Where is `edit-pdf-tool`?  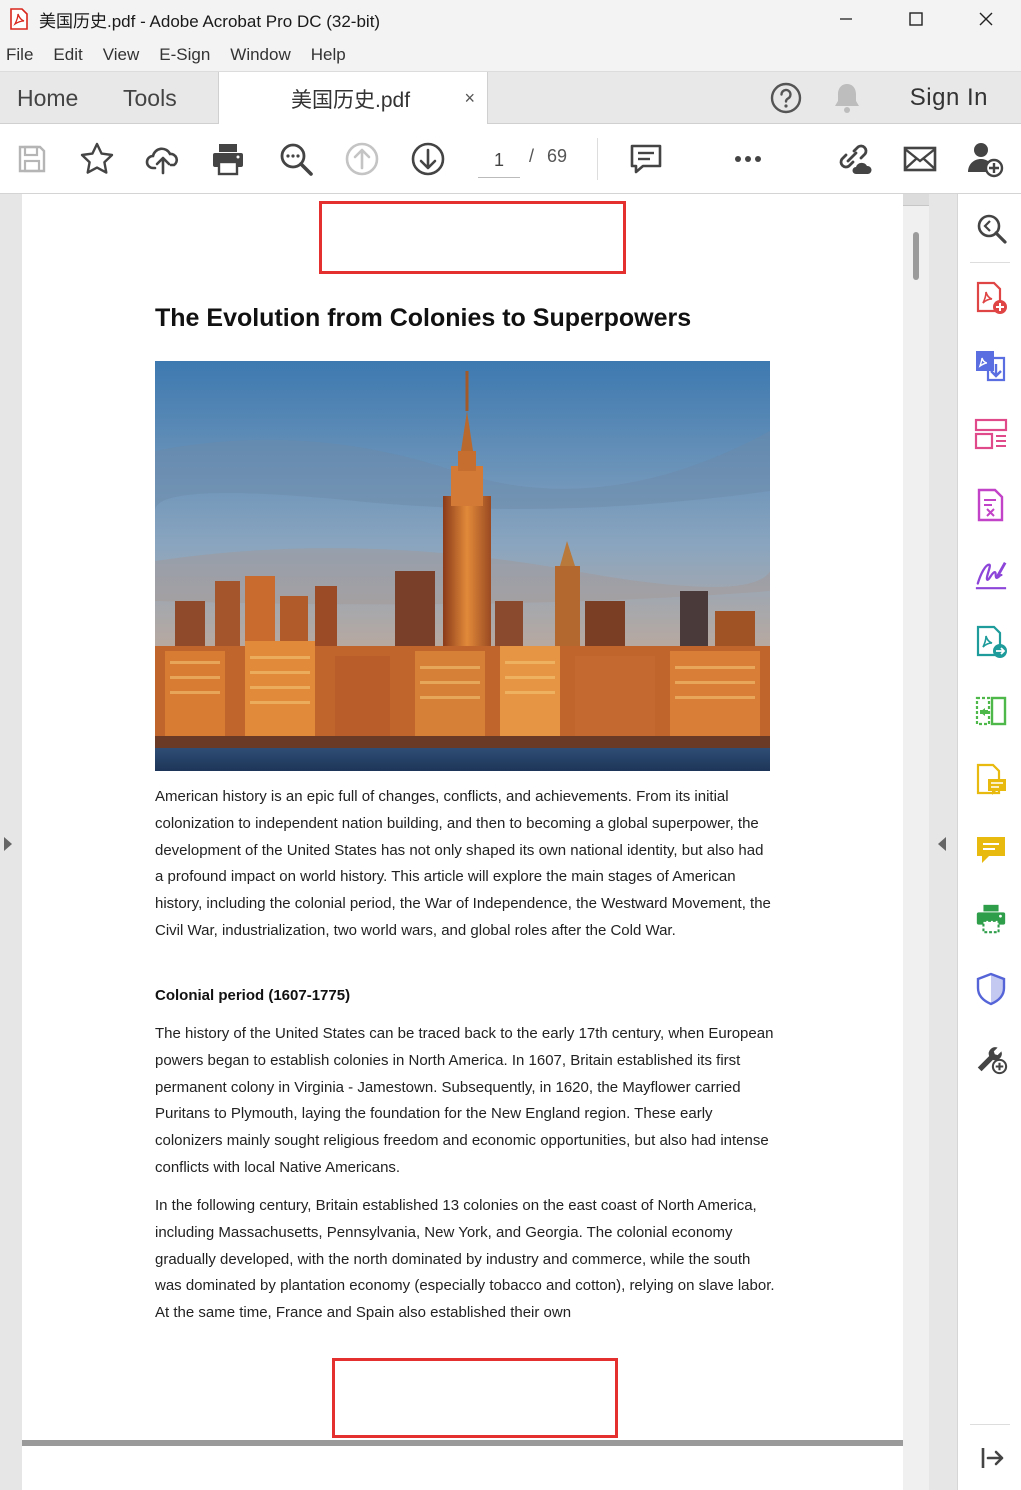
edit-pdf-tool is located at coordinates (991, 505).